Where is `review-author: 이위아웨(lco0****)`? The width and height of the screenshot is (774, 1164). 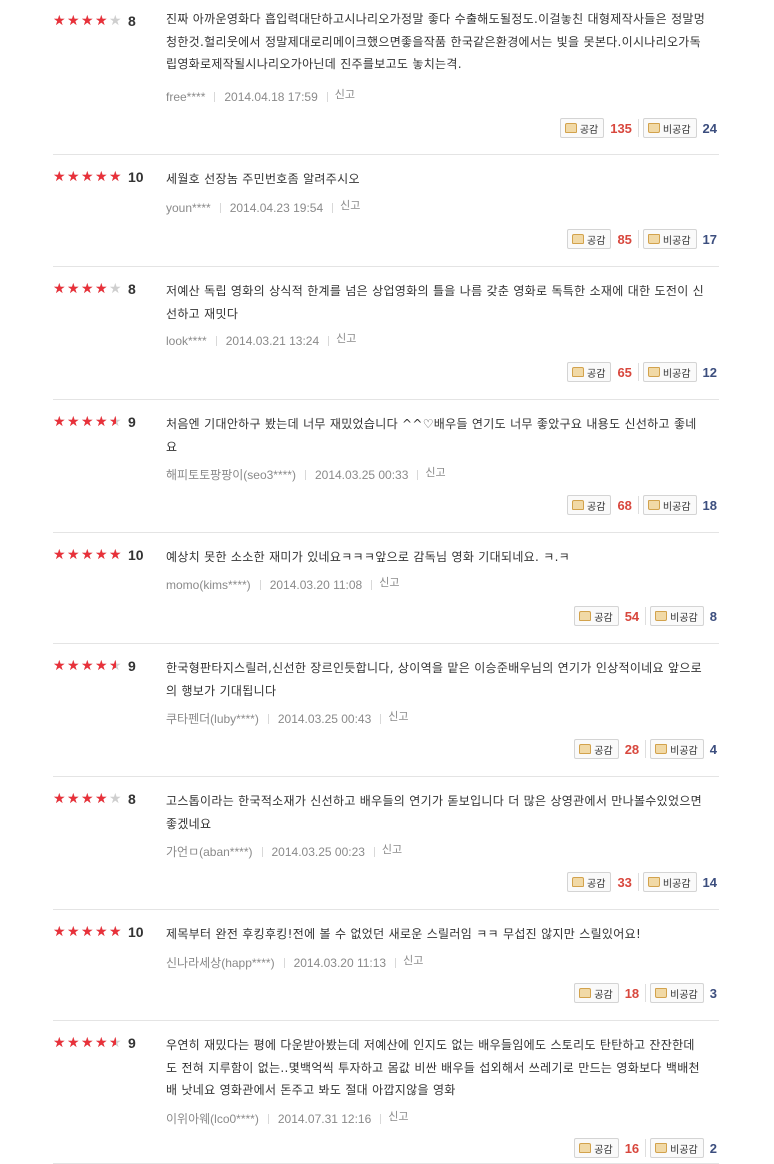
review-author: 이위아웨(lco0****) is located at coordinates (212, 1118).